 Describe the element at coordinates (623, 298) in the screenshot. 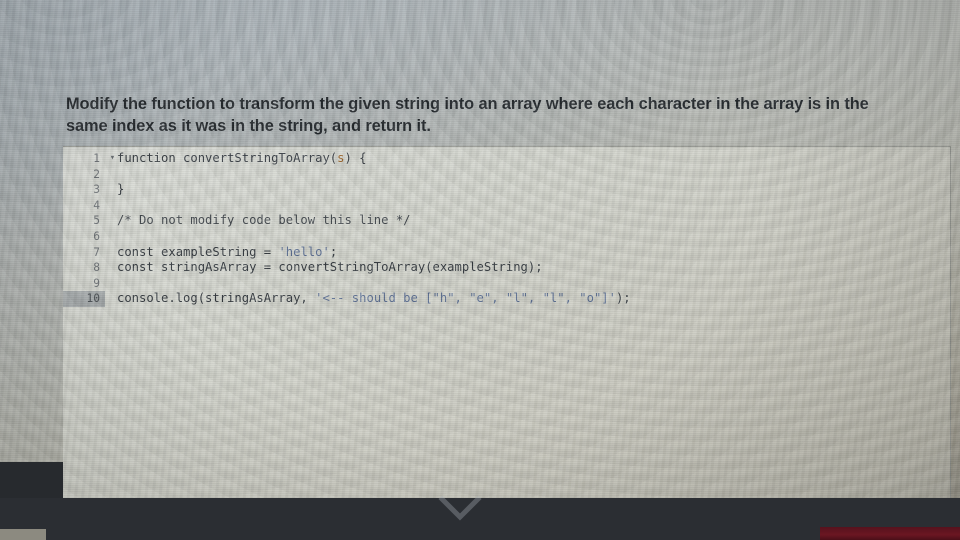

I see `code-token-plain: );` at that location.